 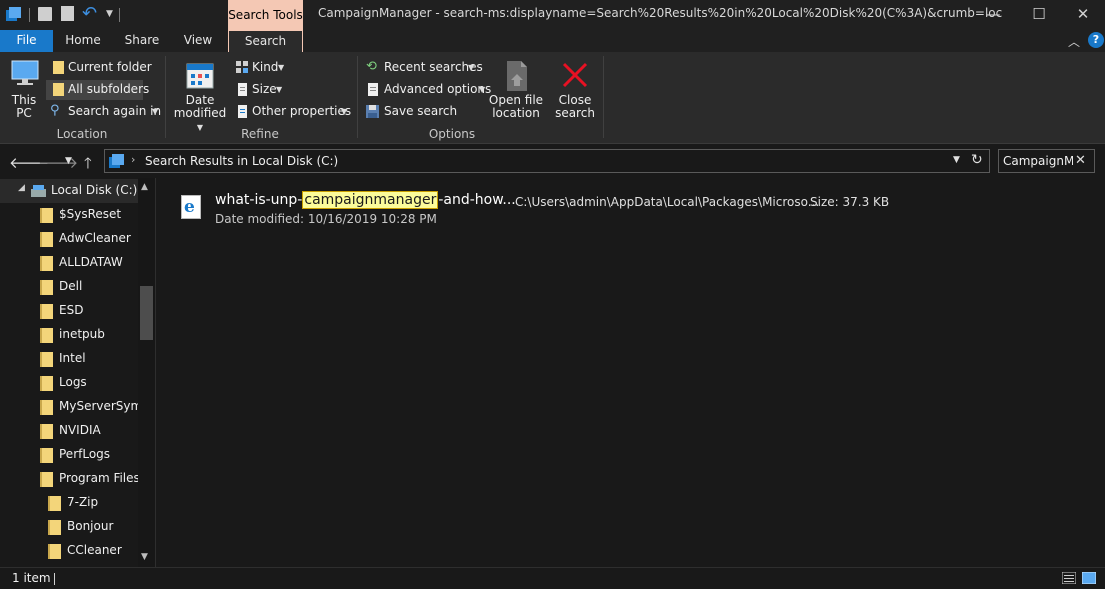 I want to click on tree-item-folder: NVIDIA, so click(x=69, y=431).